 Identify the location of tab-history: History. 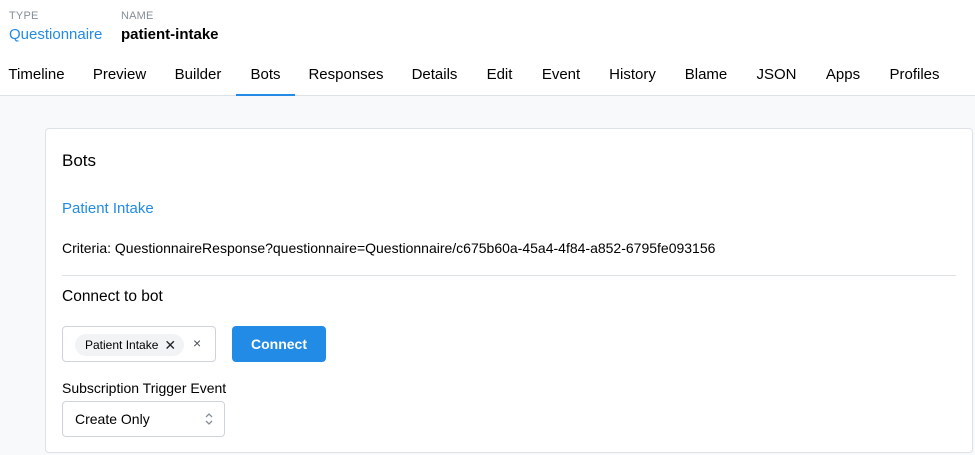
(632, 76).